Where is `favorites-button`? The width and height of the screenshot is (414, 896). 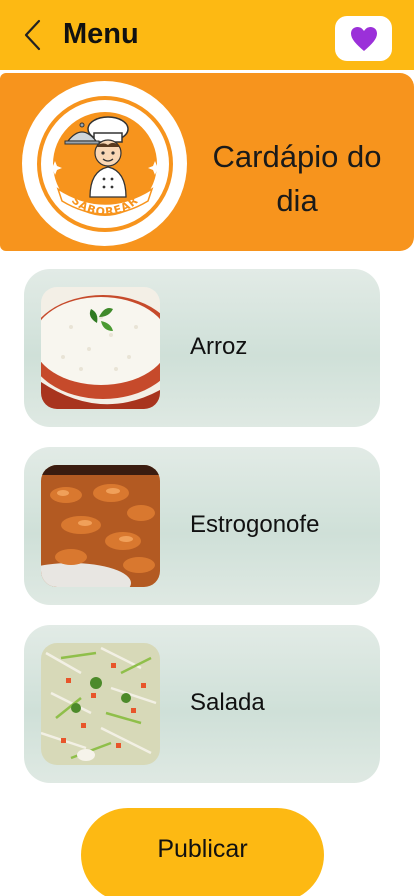 favorites-button is located at coordinates (363, 38).